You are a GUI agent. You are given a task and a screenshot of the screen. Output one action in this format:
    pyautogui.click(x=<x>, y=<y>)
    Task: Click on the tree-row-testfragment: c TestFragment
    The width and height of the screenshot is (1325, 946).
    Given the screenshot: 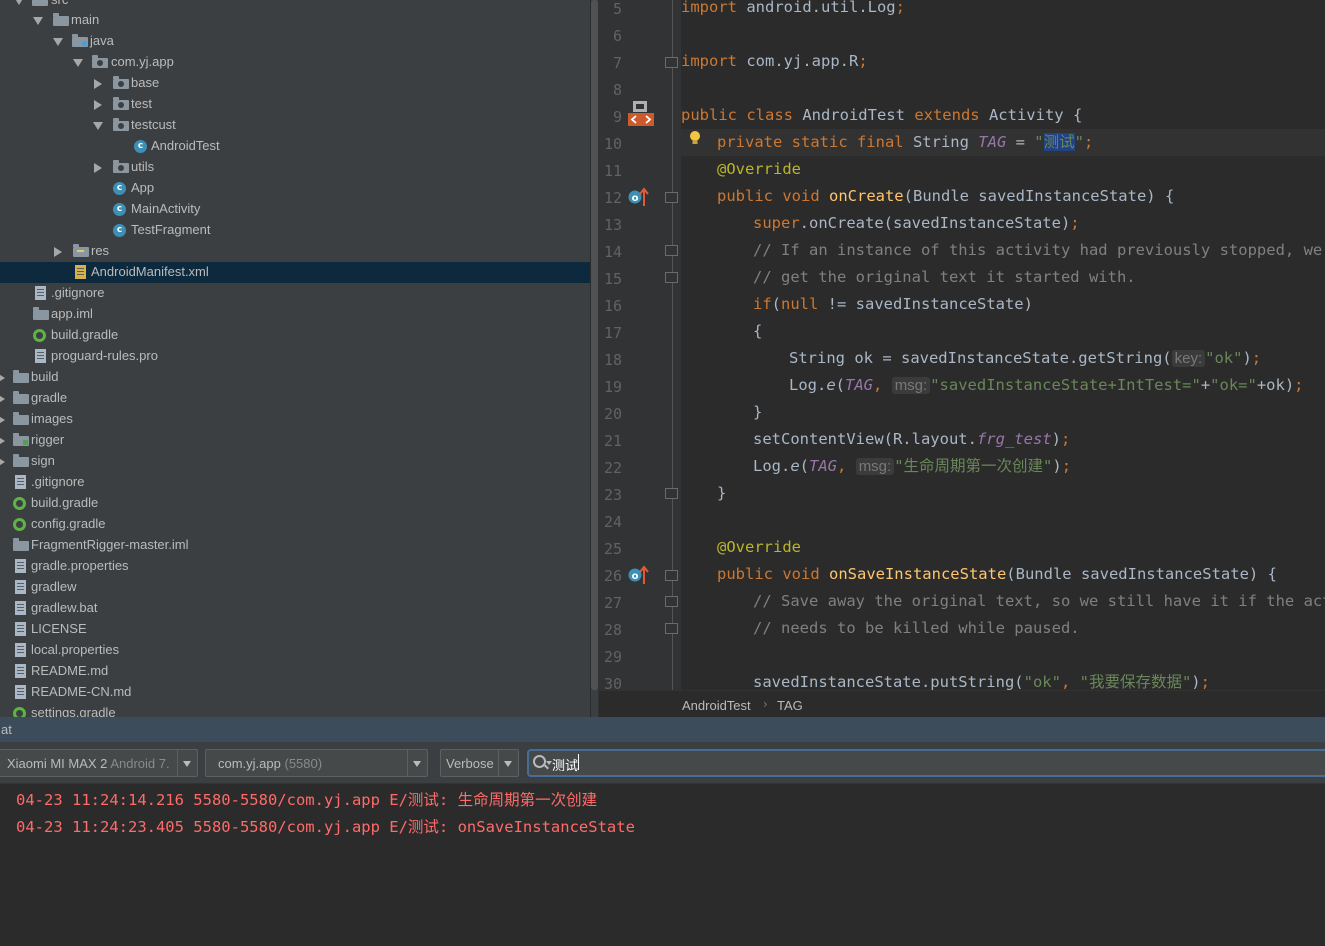 What is the action you would take?
    pyautogui.click(x=295, y=230)
    